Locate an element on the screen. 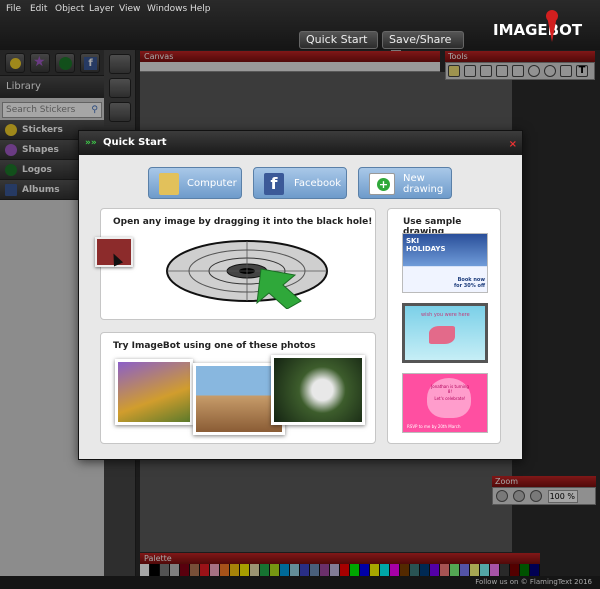  menu-help: Help is located at coordinates (200, 9).